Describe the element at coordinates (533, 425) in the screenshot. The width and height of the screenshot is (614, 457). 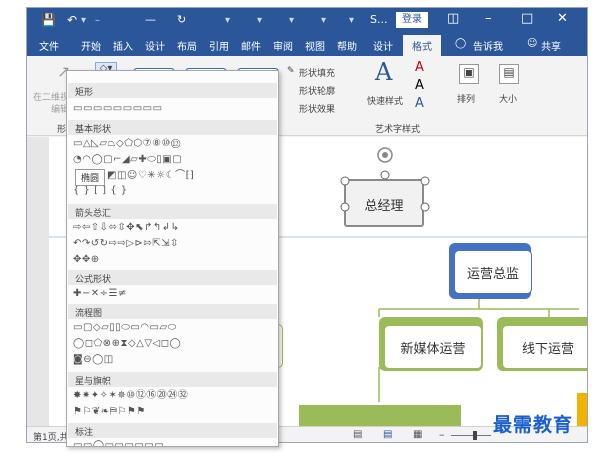
I see `watermark: 最需教育` at that location.